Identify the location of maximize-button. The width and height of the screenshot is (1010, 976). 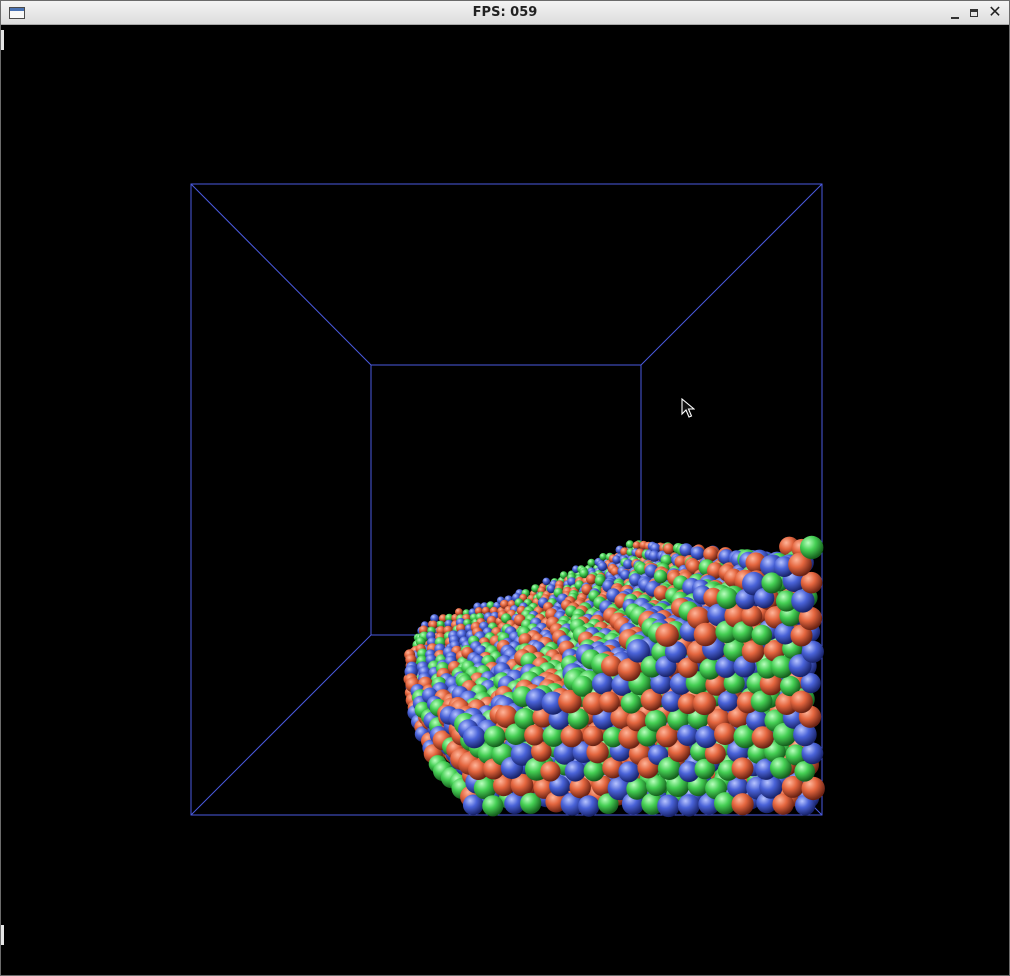
(975, 13).